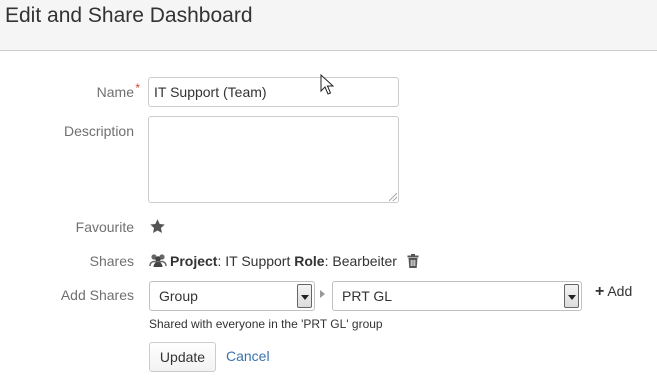 The image size is (657, 381). I want to click on shares-label: Shares, so click(111, 261).